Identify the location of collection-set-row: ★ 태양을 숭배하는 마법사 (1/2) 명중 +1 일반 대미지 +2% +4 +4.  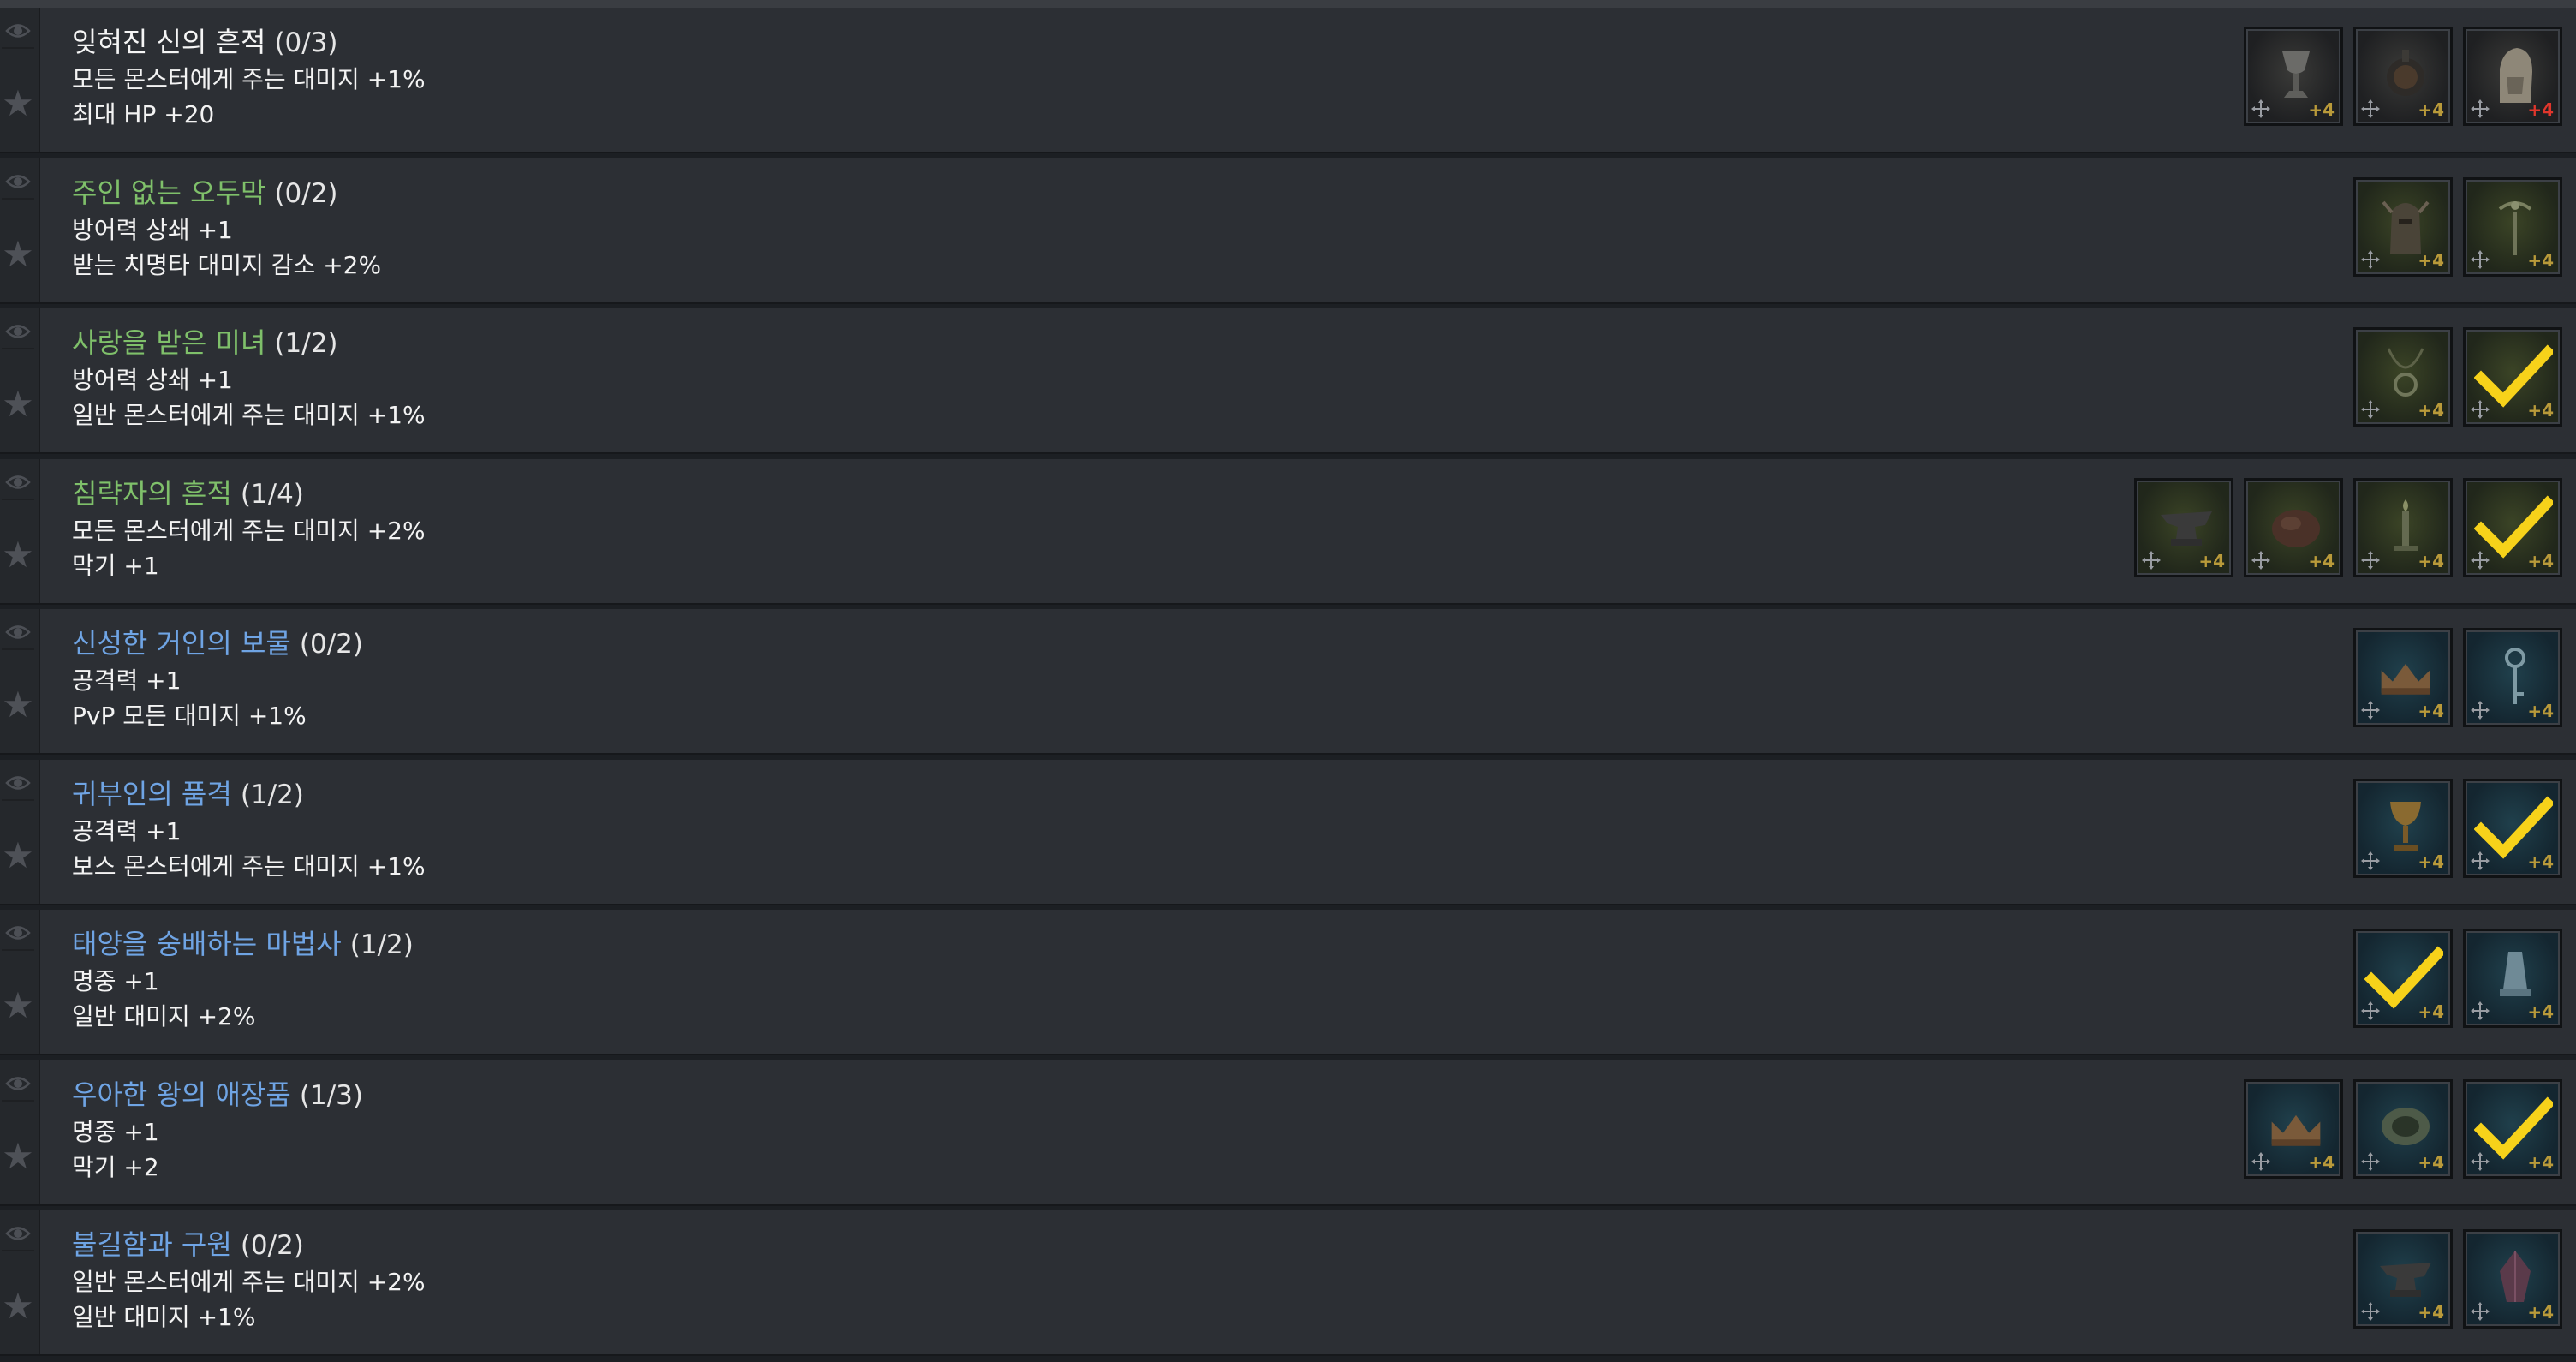
(1288, 982).